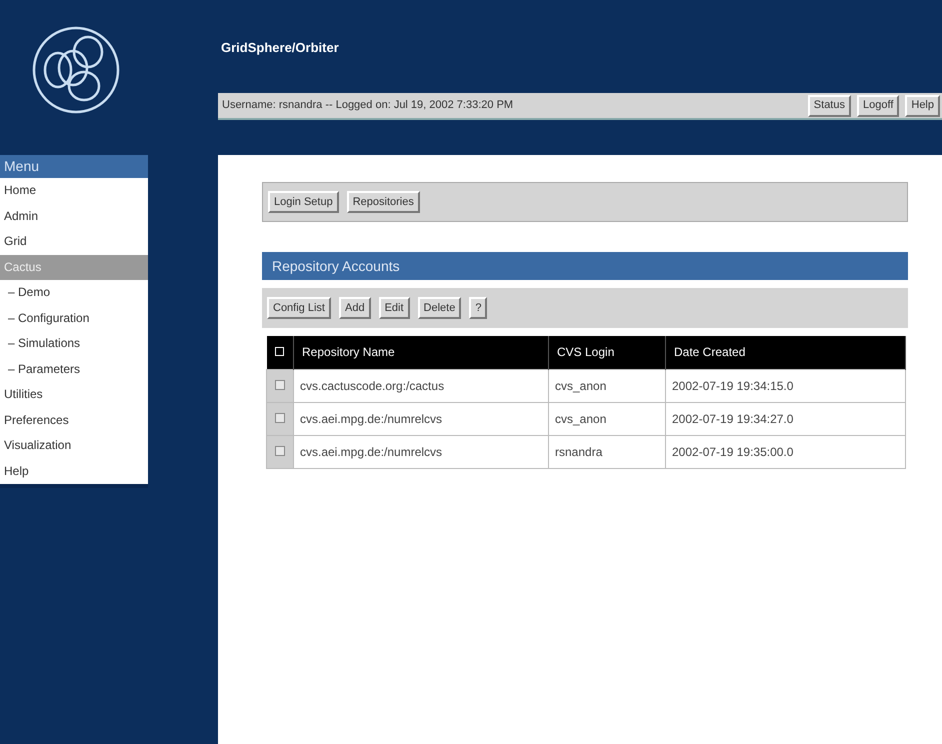 The width and height of the screenshot is (942, 744). I want to click on table-cell: rsnandra, so click(607, 451).